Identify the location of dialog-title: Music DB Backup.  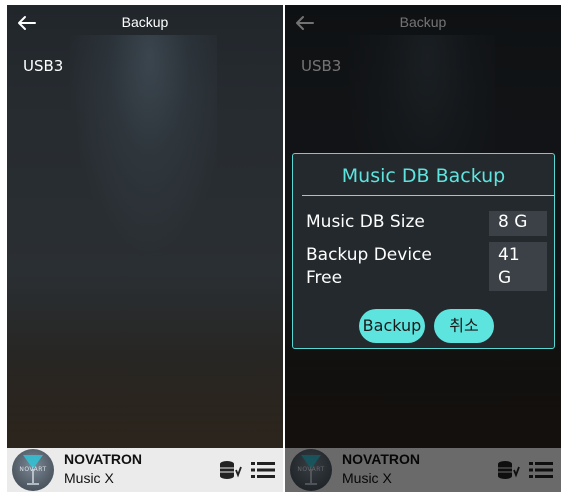
(423, 176).